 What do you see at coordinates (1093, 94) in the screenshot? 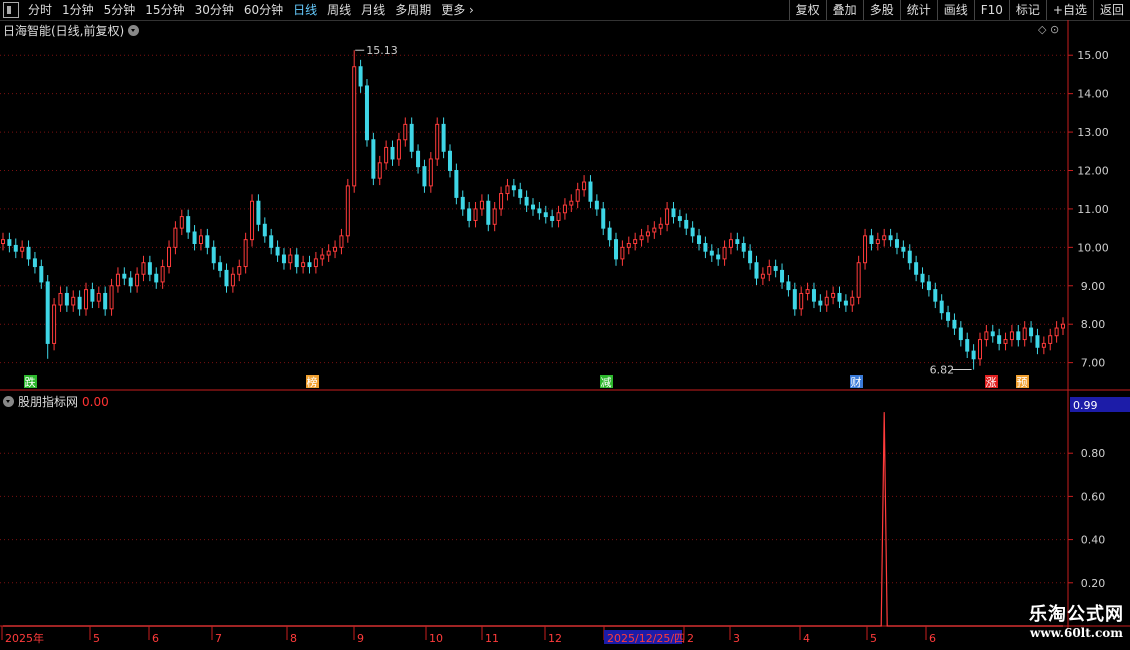
I see `price-tick-label: 14.00` at bounding box center [1093, 94].